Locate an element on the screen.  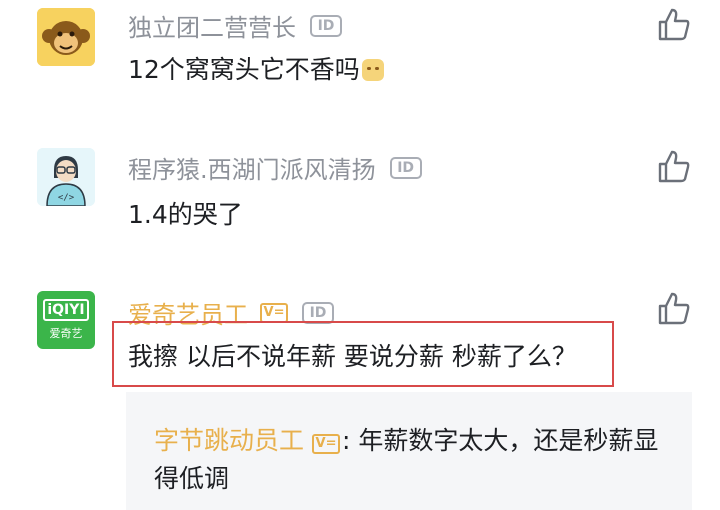
user-avatar: iQIYI 爱奇艺 is located at coordinates (66, 320).